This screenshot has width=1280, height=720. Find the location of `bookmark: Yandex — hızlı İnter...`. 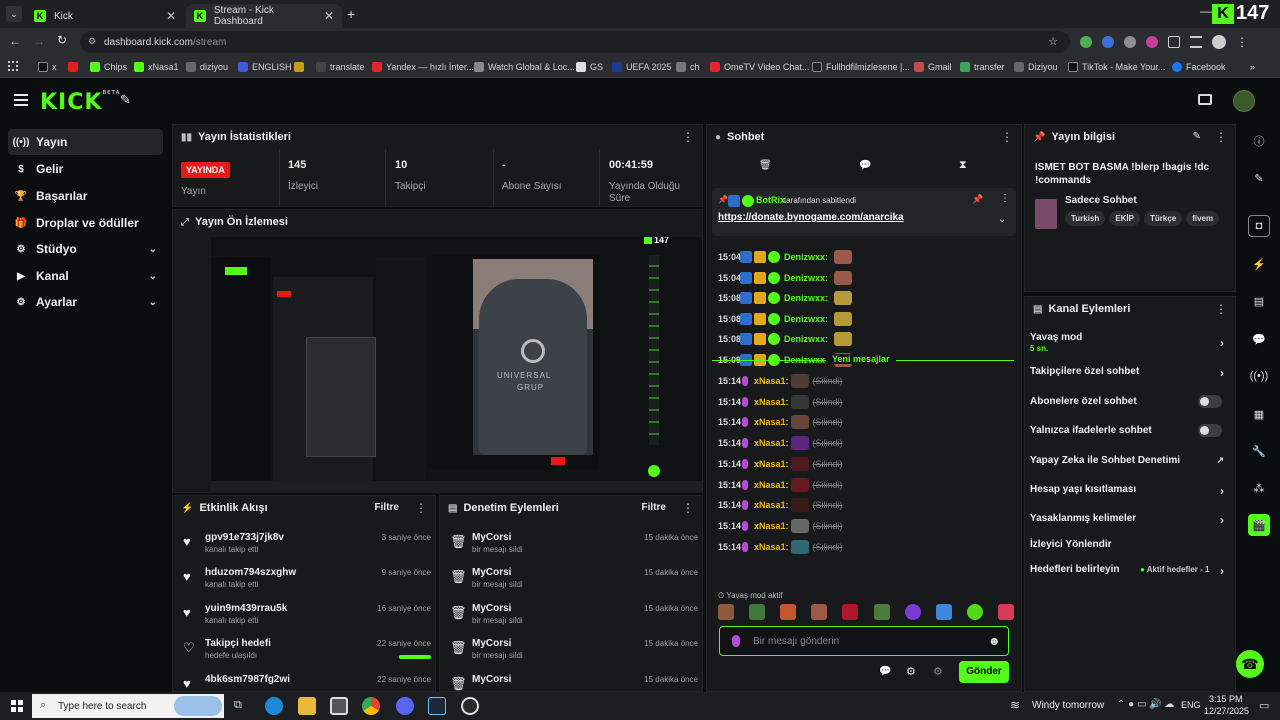

bookmark: Yandex — hızlı İnter... is located at coordinates (423, 67).